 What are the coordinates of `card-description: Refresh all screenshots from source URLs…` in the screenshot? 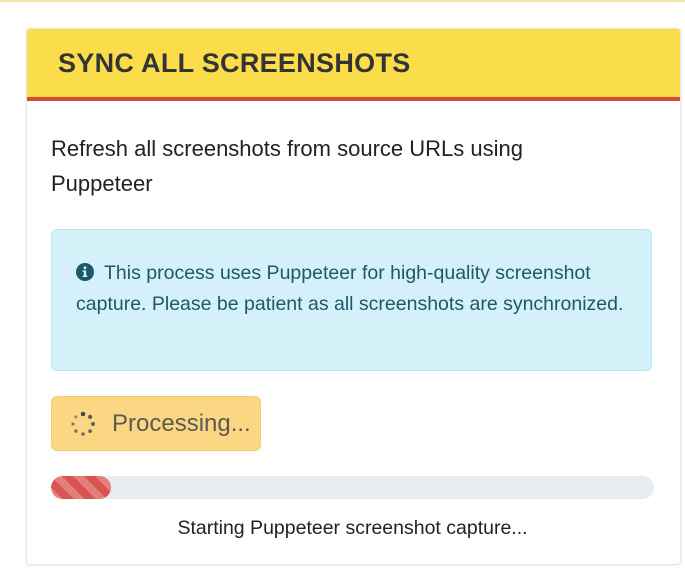 It's located at (287, 166).